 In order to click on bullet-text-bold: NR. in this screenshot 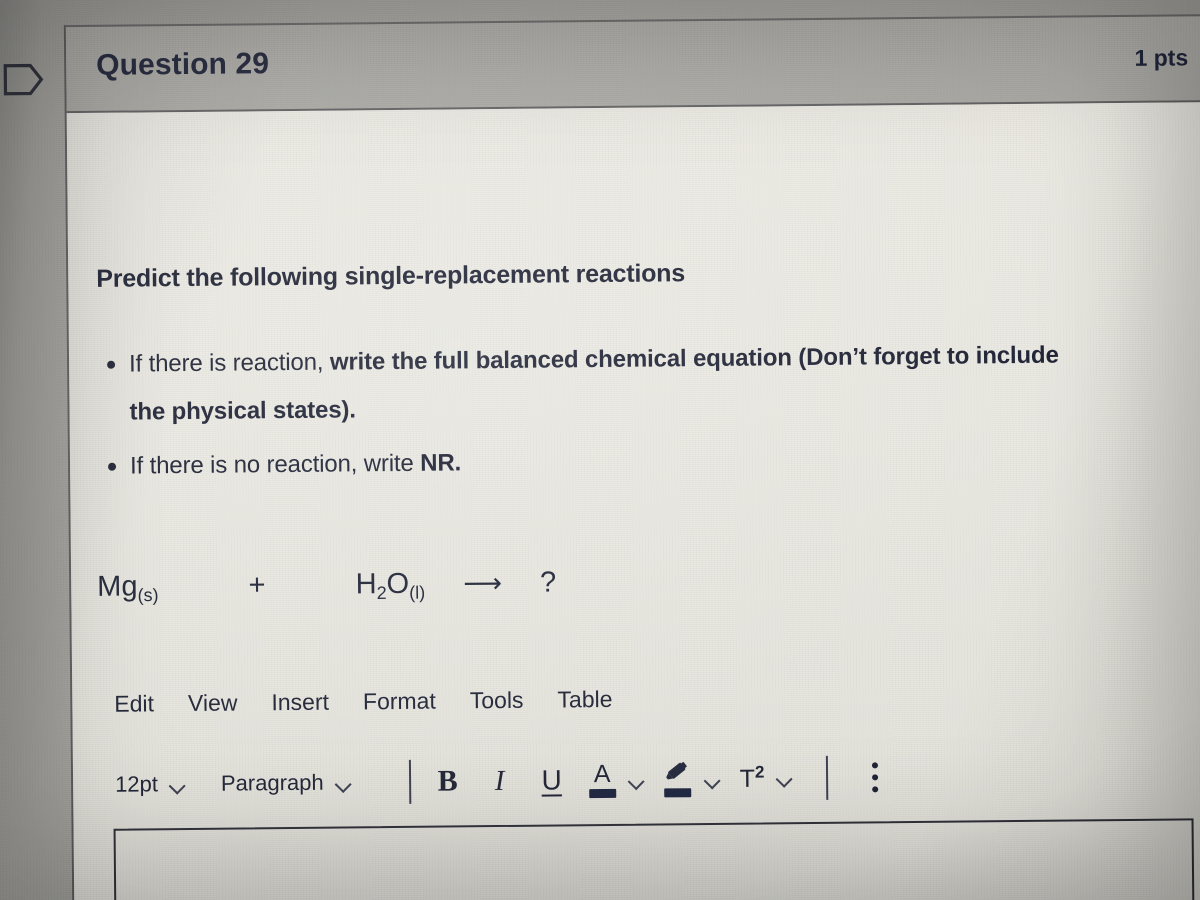, I will do `click(441, 463)`.